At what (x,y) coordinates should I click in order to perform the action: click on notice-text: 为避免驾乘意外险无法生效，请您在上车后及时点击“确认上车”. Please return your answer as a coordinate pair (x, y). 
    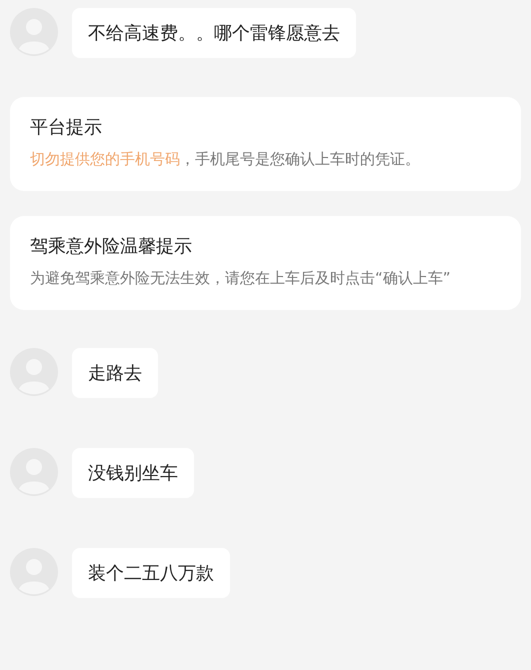
    Looking at the image, I should click on (241, 278).